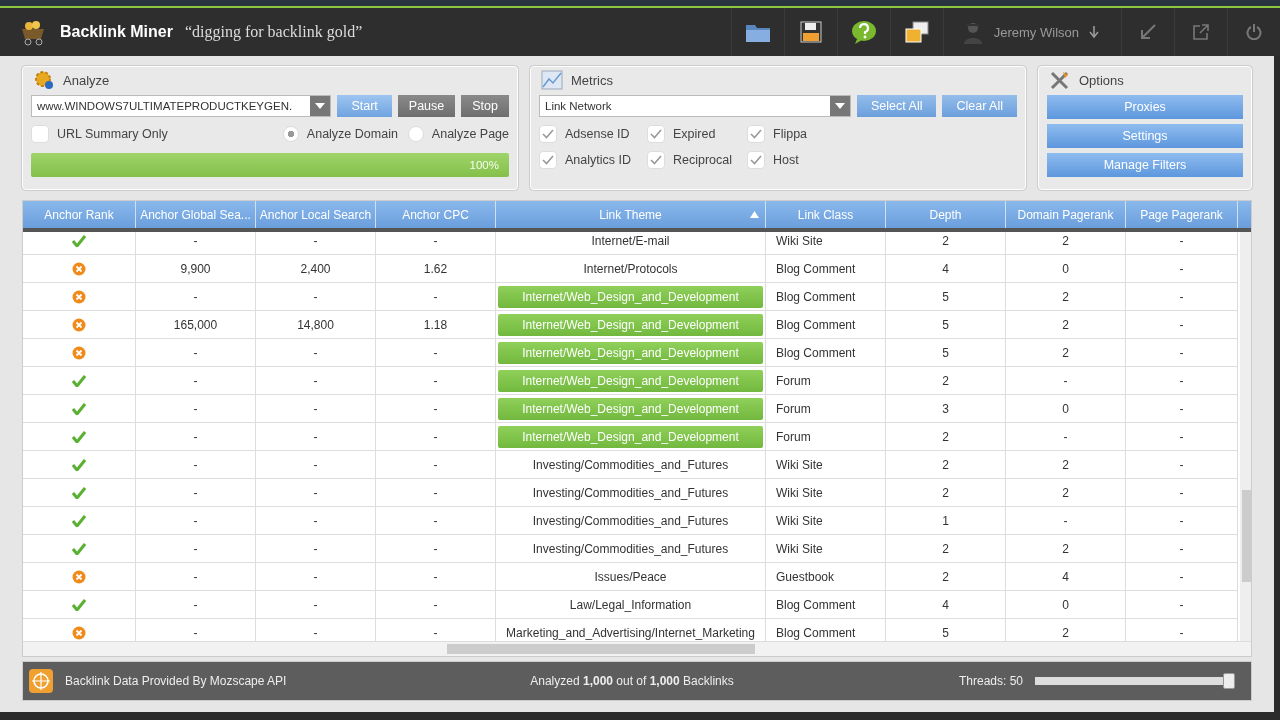  Describe the element at coordinates (703, 160) in the screenshot. I see `checkbox-label: Reciprocal` at that location.